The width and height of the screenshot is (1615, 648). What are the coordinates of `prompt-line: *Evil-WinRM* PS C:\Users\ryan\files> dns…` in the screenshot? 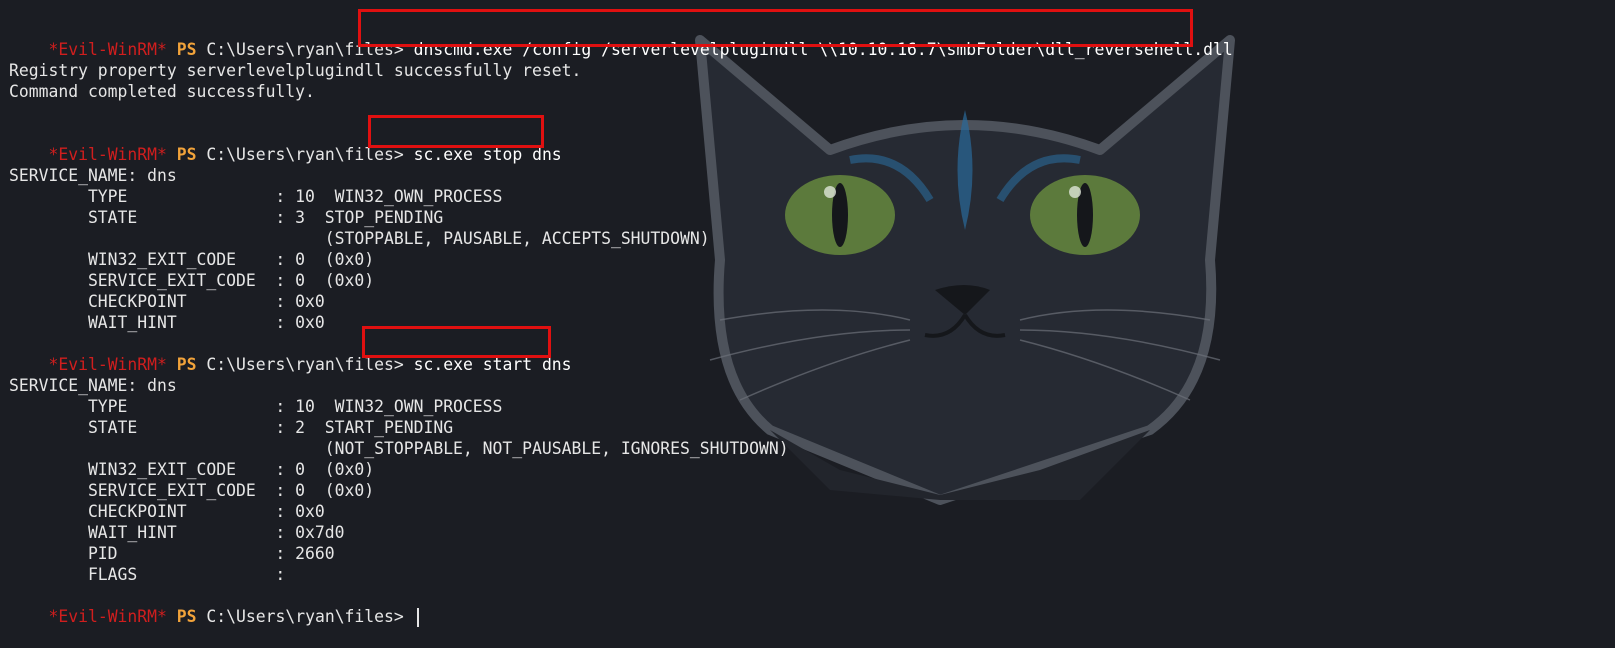 It's located at (812, 34).